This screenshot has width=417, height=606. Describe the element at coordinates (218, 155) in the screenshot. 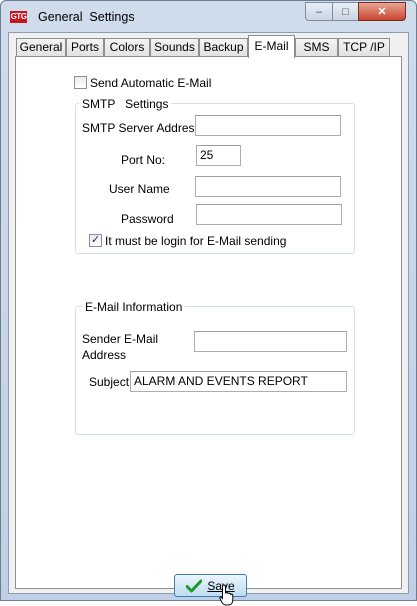

I see `port-input: 25` at that location.